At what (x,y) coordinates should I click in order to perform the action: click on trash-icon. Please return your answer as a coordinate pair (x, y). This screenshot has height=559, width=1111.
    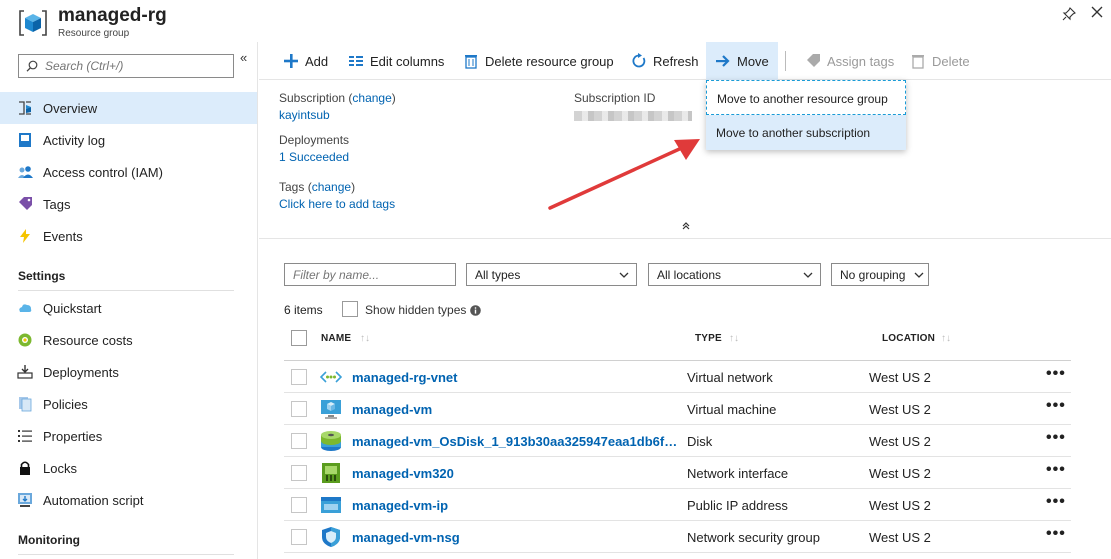
    Looking at the image, I should click on (471, 62).